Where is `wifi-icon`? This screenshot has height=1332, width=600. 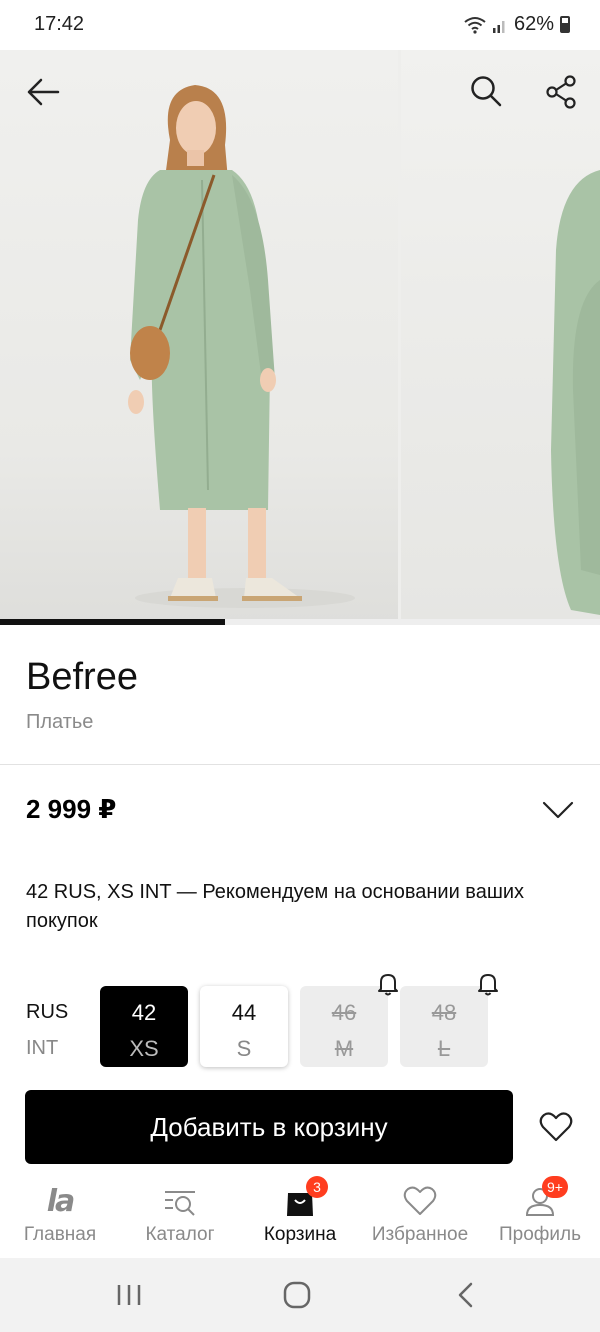 wifi-icon is located at coordinates (475, 25).